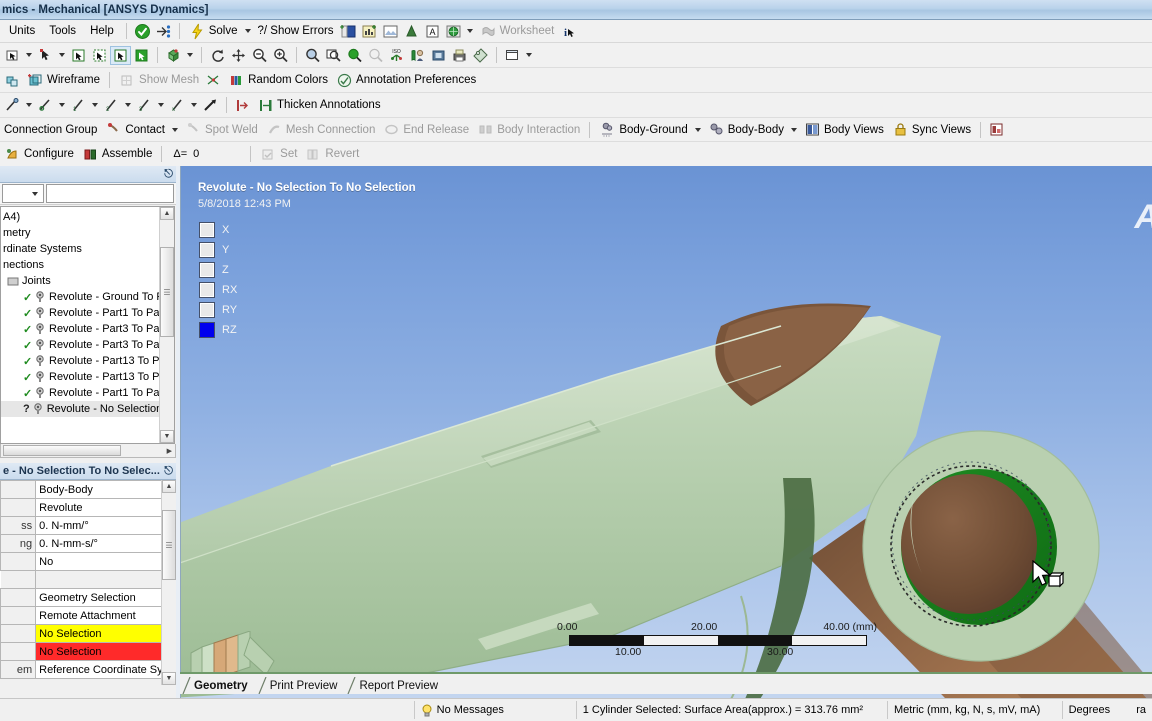  What do you see at coordinates (190, 55) in the screenshot?
I see `extend-selection-caret` at bounding box center [190, 55].